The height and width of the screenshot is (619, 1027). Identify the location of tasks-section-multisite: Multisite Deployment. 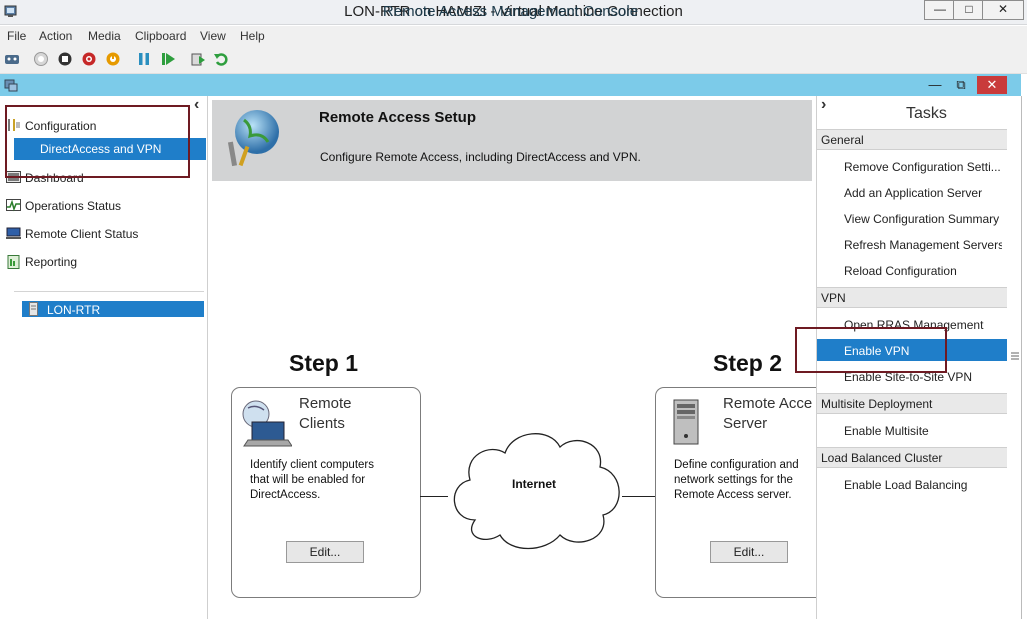
(912, 403).